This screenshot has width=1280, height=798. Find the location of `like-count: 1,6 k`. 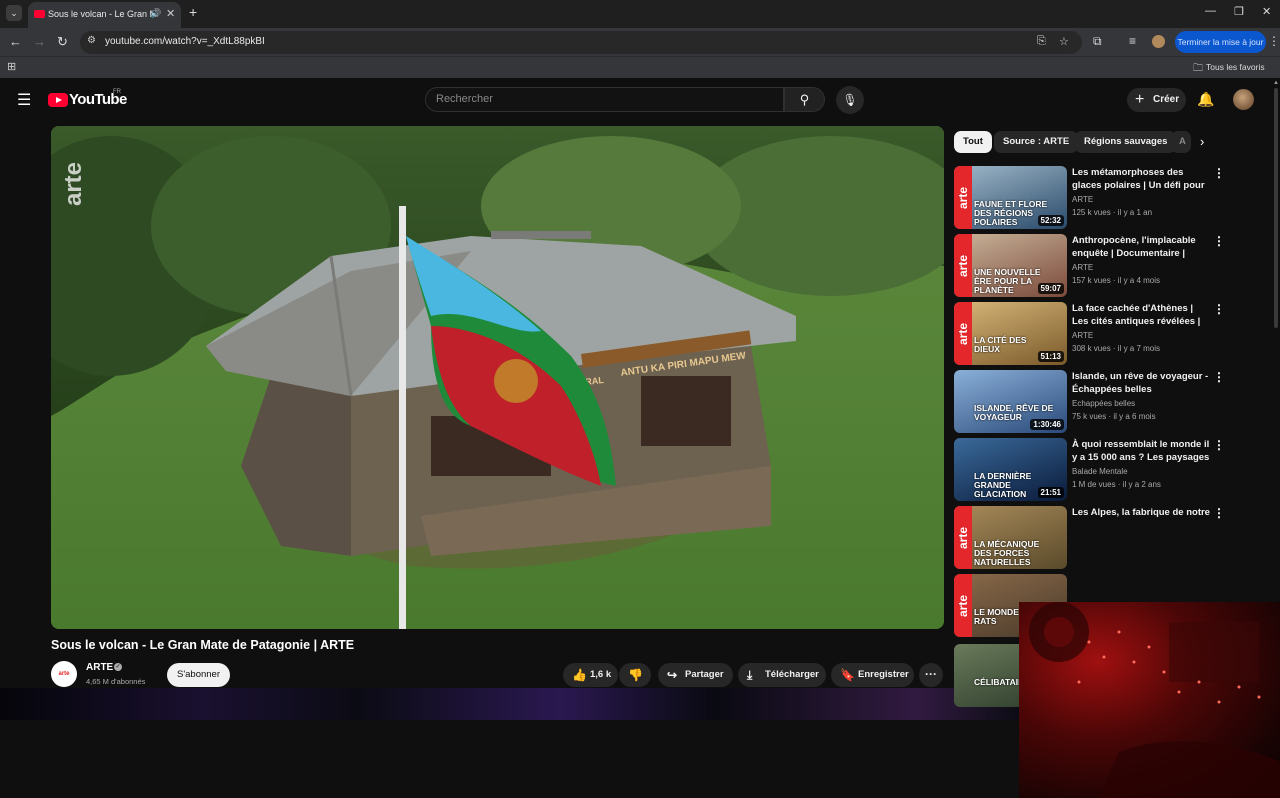

like-count: 1,6 k is located at coordinates (601, 674).